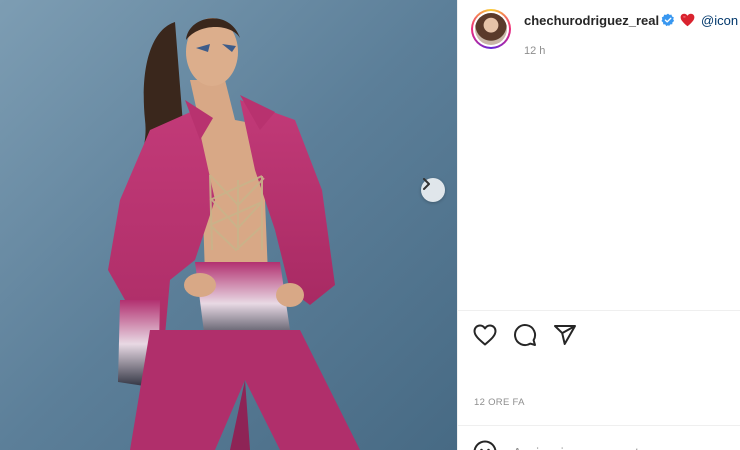 This screenshot has height=450, width=740. What do you see at coordinates (687, 20) in the screenshot?
I see `red-heart-emoji` at bounding box center [687, 20].